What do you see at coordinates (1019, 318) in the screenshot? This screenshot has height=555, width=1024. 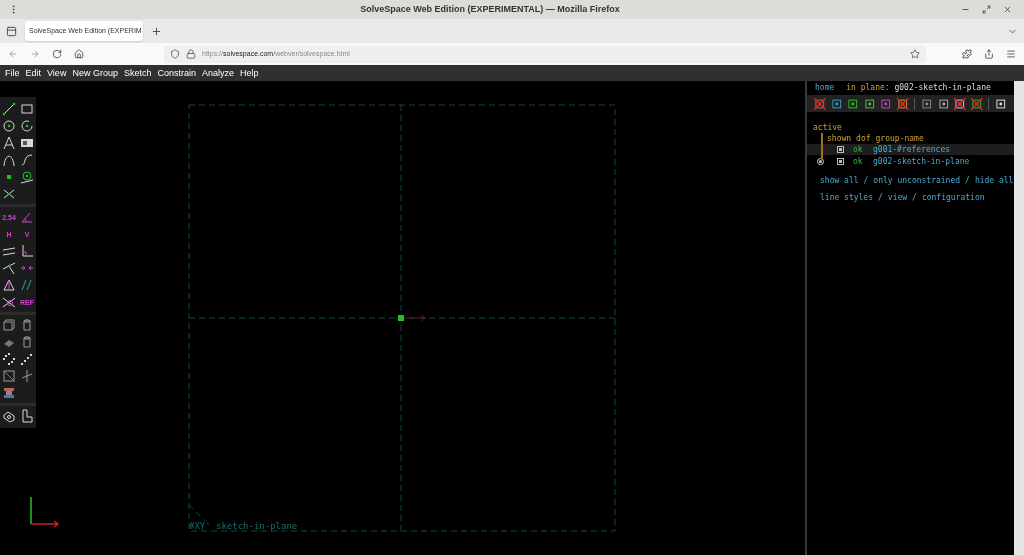 I see `scrollbar` at bounding box center [1019, 318].